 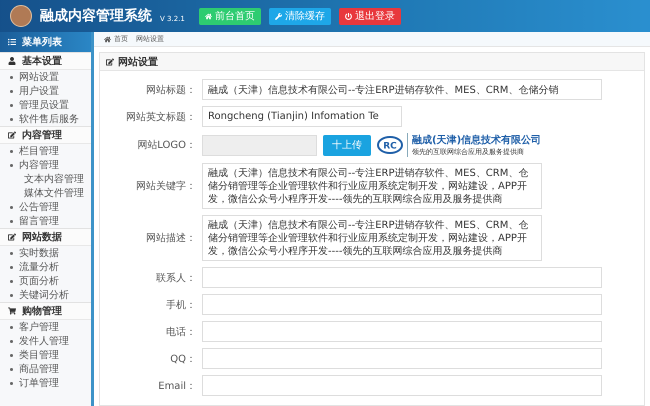 I want to click on field-label: 网站英文标题：, so click(x=160, y=117).